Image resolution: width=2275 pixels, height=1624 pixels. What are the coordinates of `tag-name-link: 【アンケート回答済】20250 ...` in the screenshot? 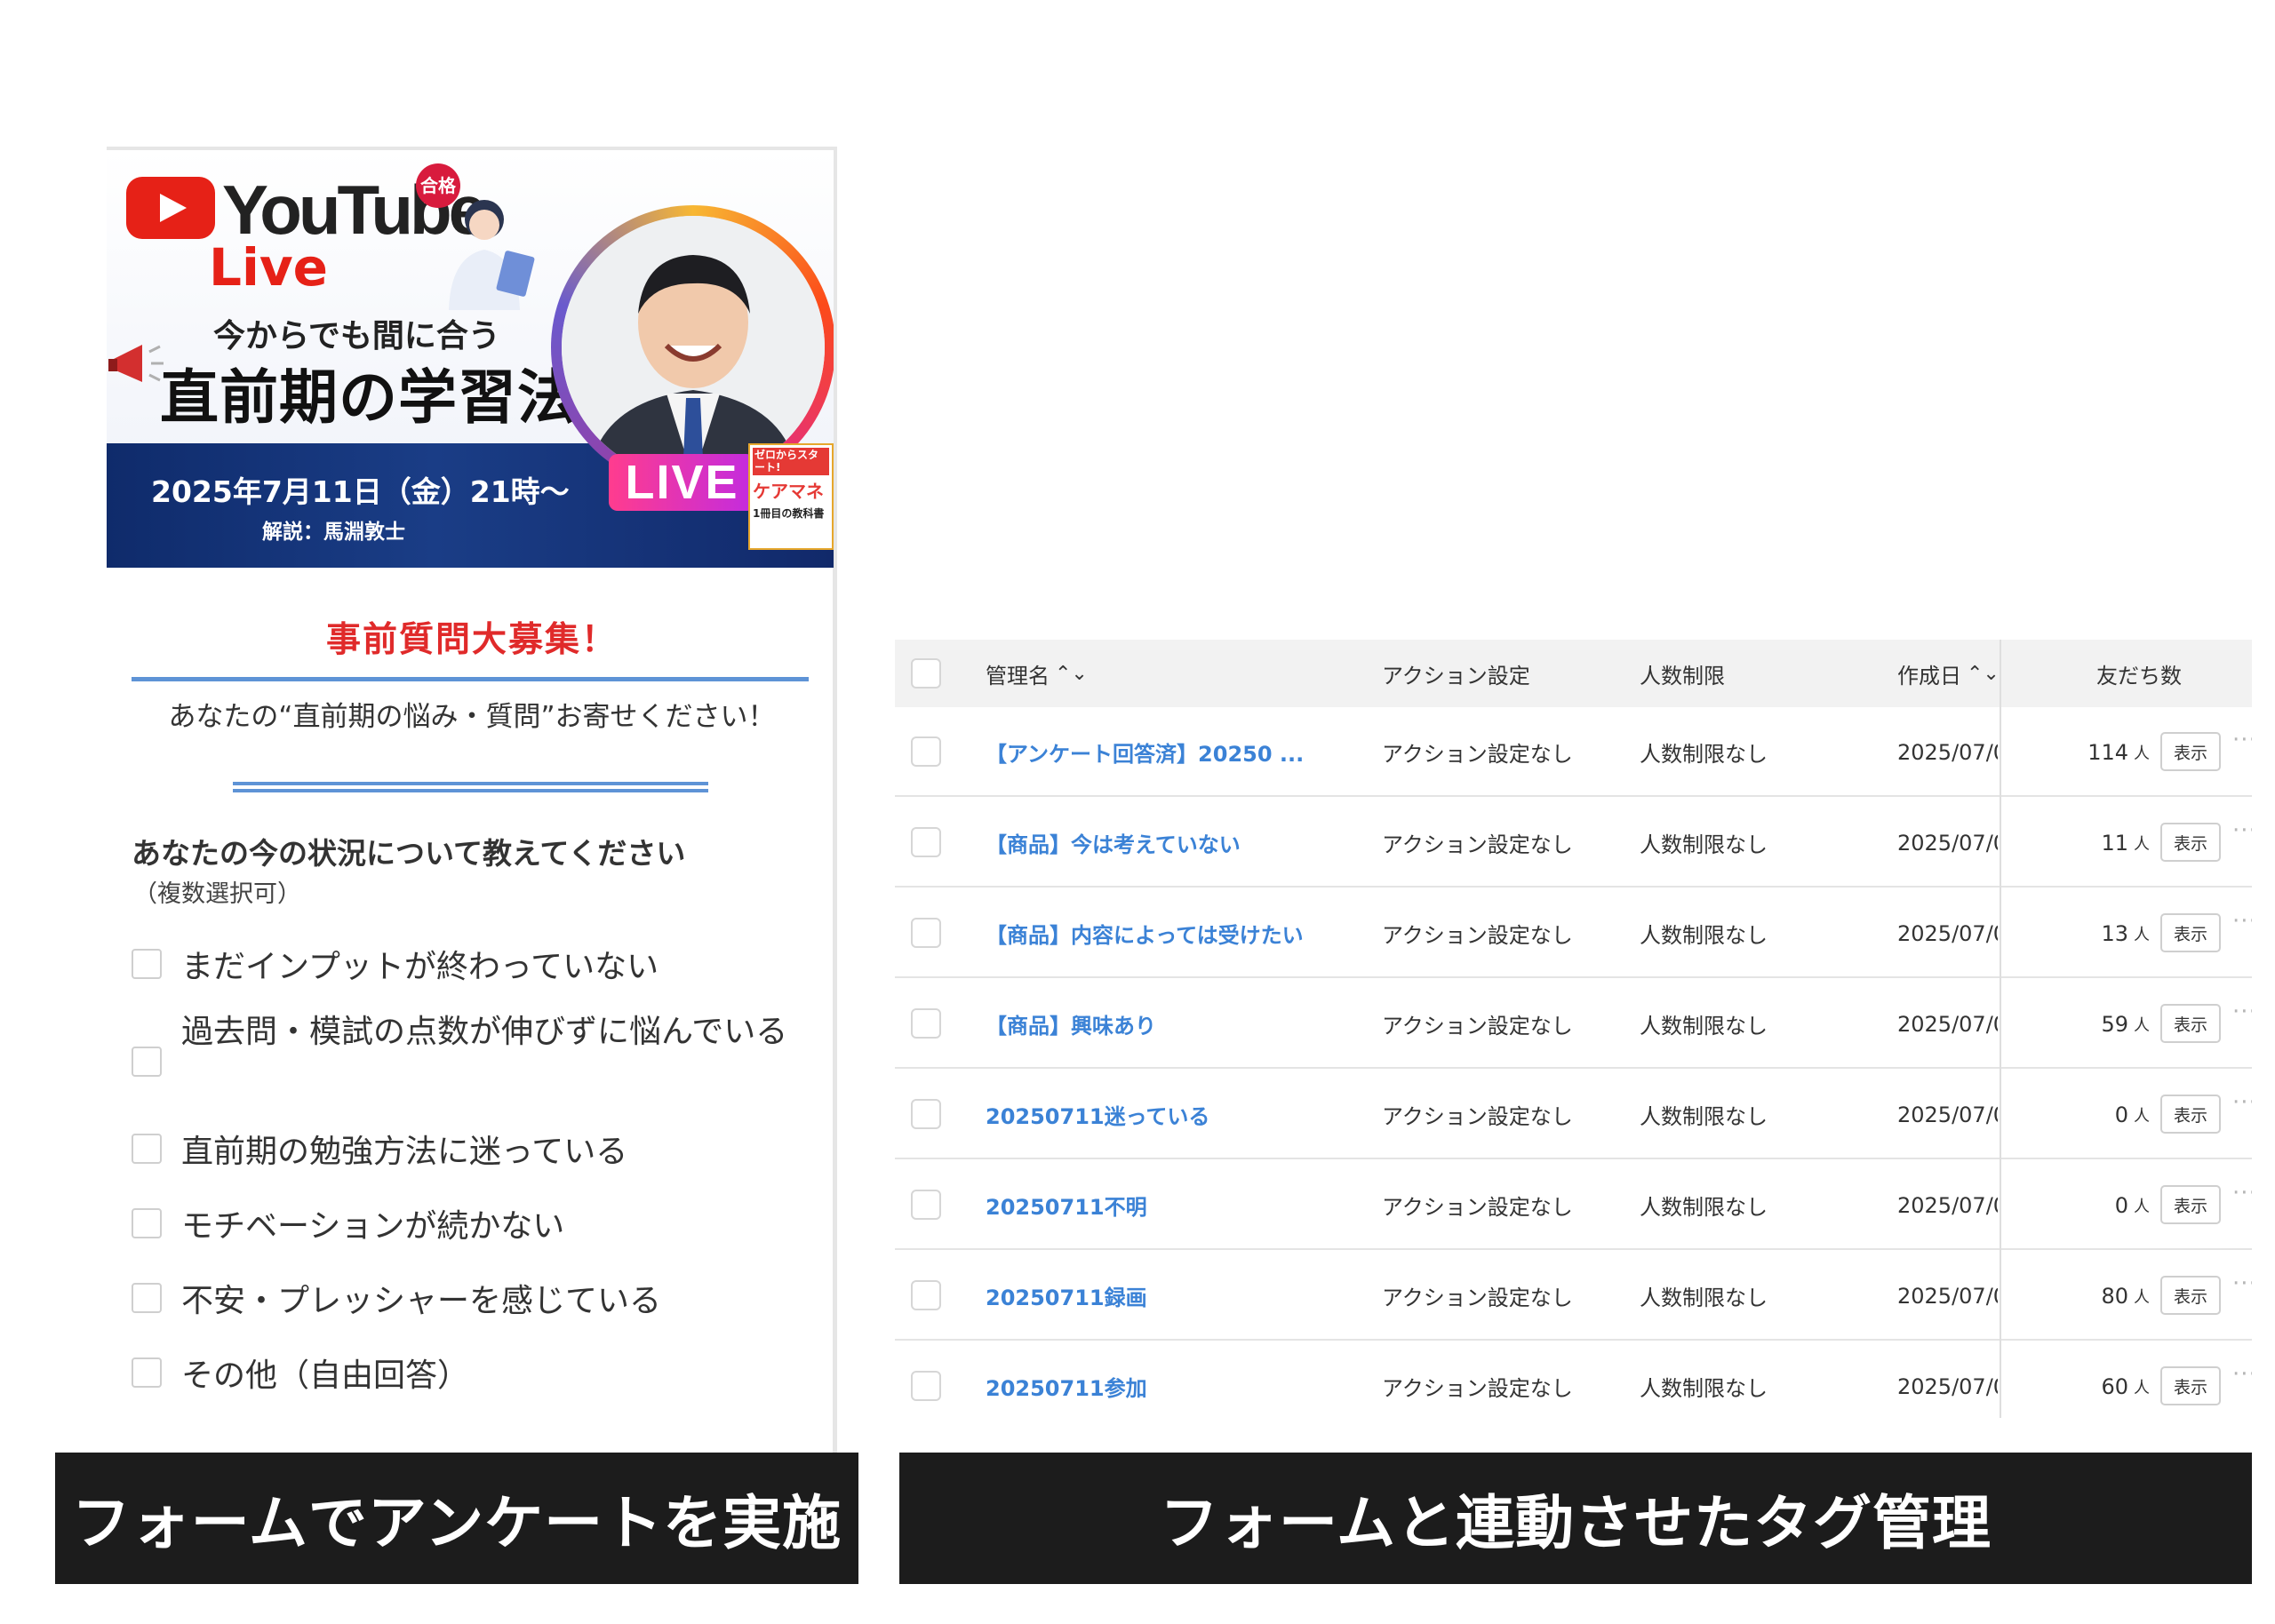 It's located at (1163, 752).